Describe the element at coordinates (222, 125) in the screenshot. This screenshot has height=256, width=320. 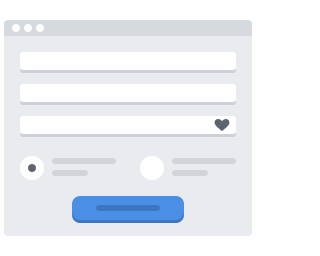
I see `heart-icon` at that location.